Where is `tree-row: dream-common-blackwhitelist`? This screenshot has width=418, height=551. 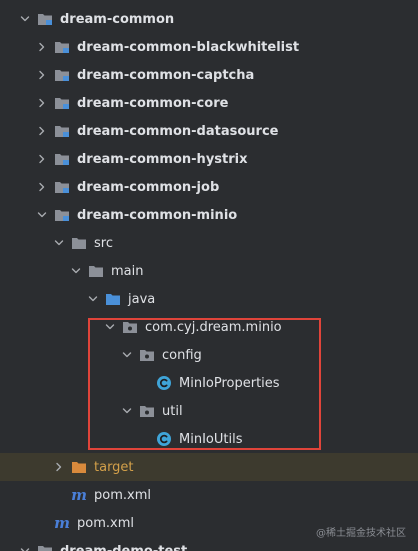 tree-row: dream-common-blackwhitelist is located at coordinates (209, 47).